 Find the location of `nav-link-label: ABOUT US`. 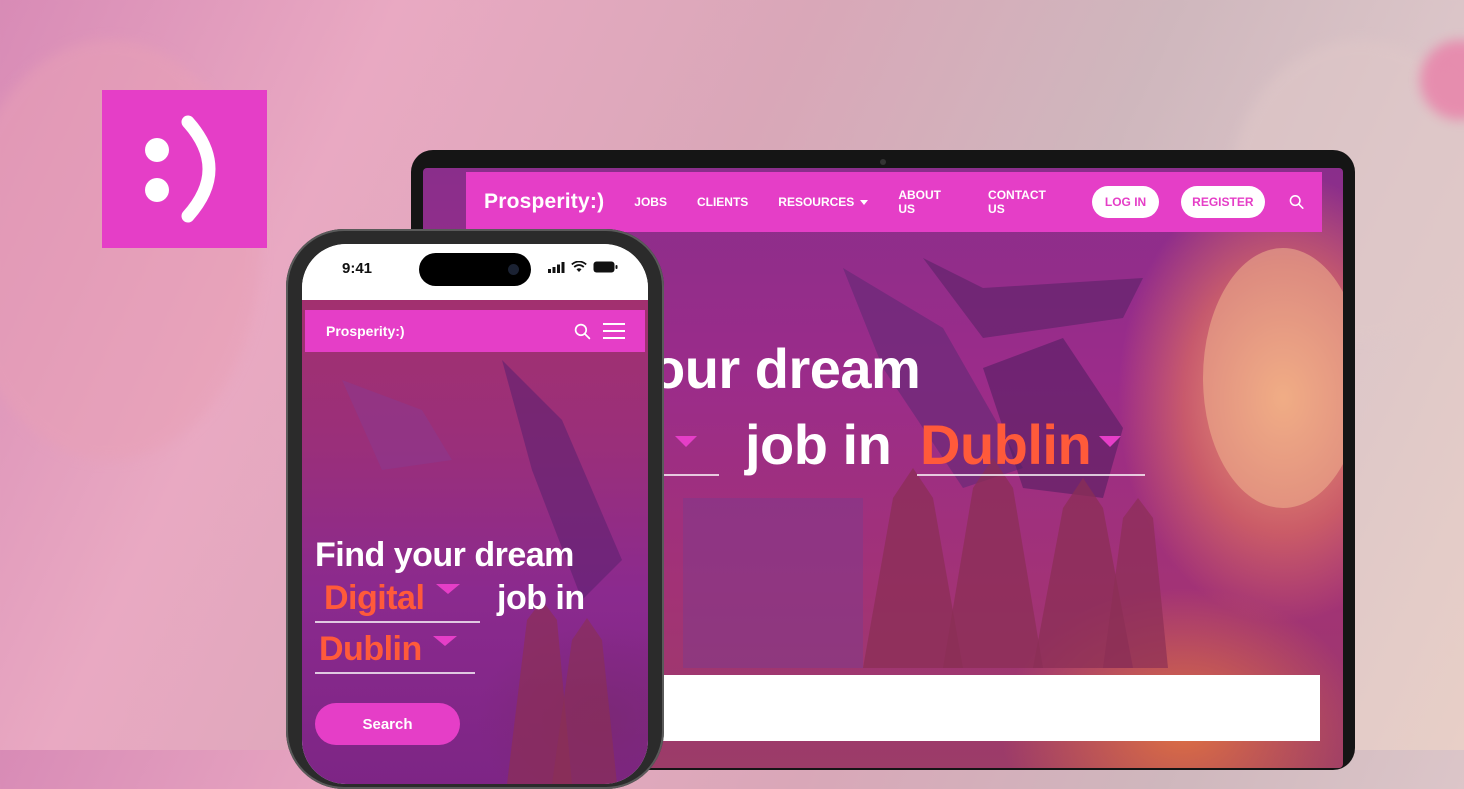

nav-link-label: ABOUT US is located at coordinates (919, 202).